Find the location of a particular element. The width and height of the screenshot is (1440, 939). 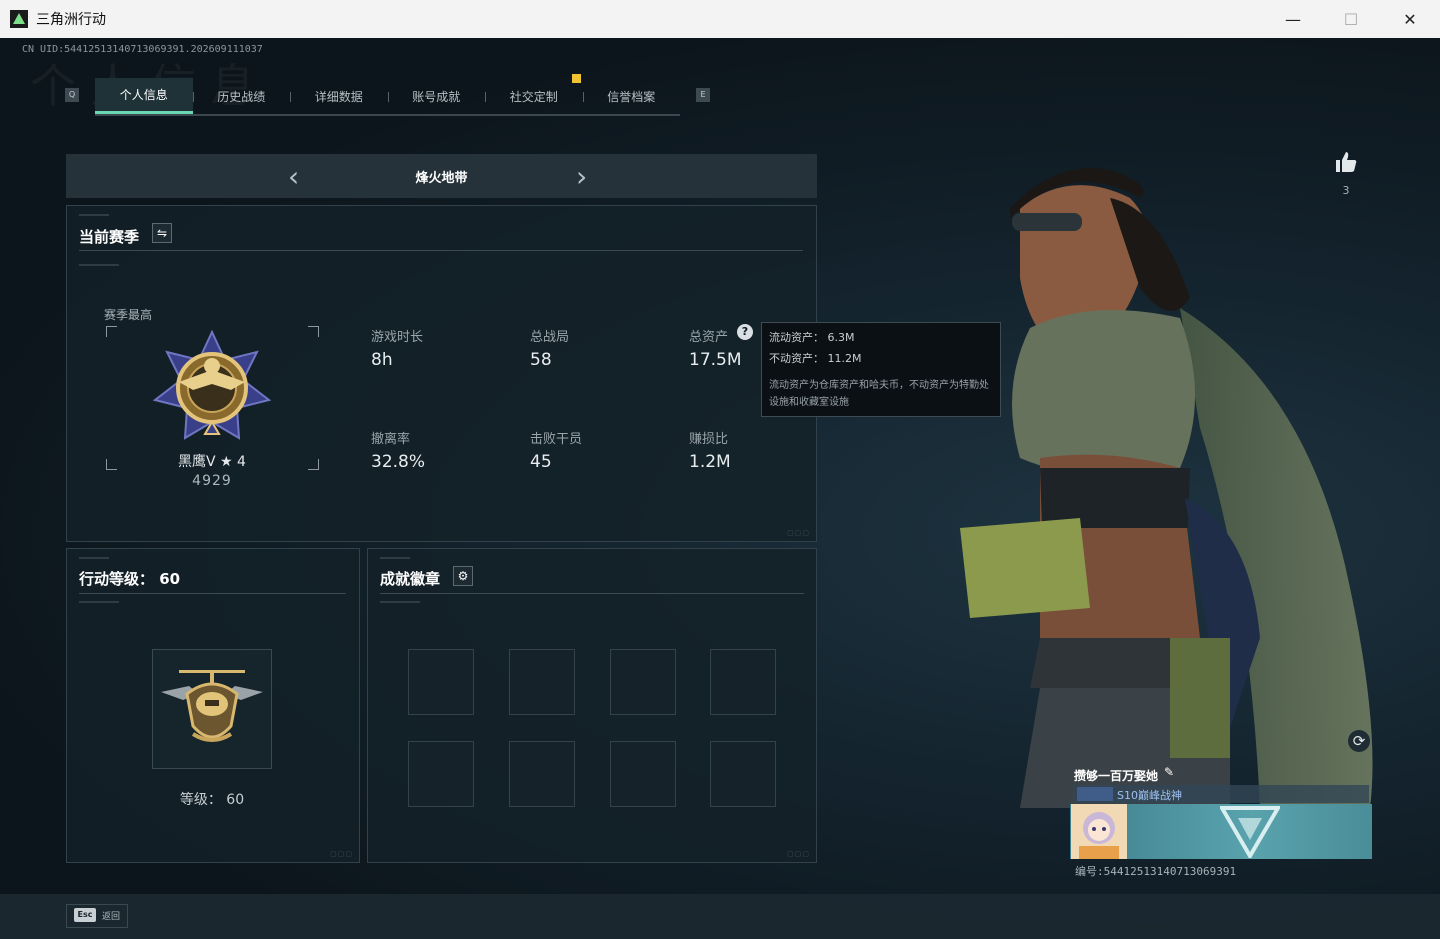

tab-personal-info: 个人信息 is located at coordinates (144, 96).